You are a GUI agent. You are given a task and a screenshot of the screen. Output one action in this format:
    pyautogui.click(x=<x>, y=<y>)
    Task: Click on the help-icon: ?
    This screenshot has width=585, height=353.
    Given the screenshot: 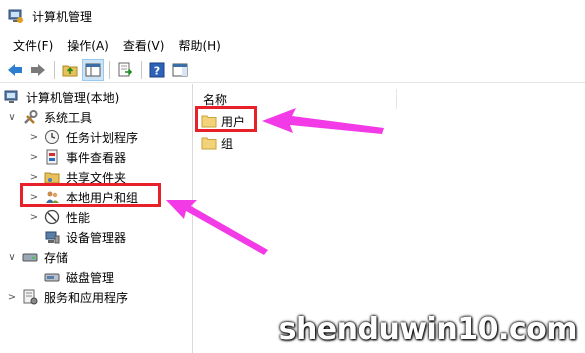 What is the action you would take?
    pyautogui.click(x=157, y=70)
    